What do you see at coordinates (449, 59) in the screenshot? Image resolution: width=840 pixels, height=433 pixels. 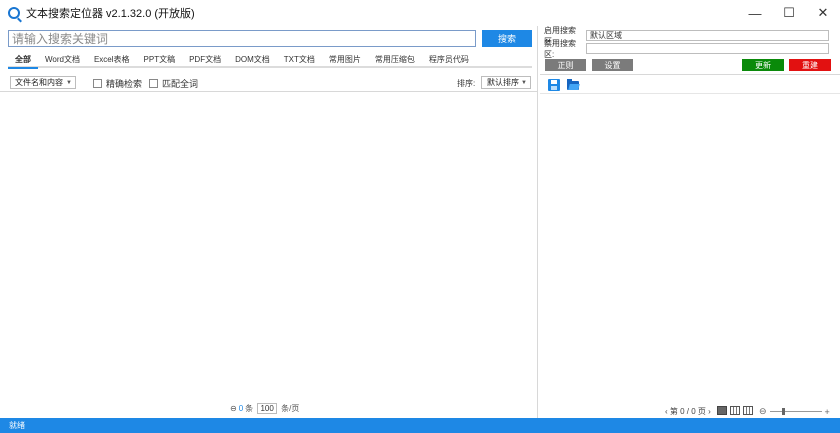 I see `tab-code: 程序员代码` at bounding box center [449, 59].